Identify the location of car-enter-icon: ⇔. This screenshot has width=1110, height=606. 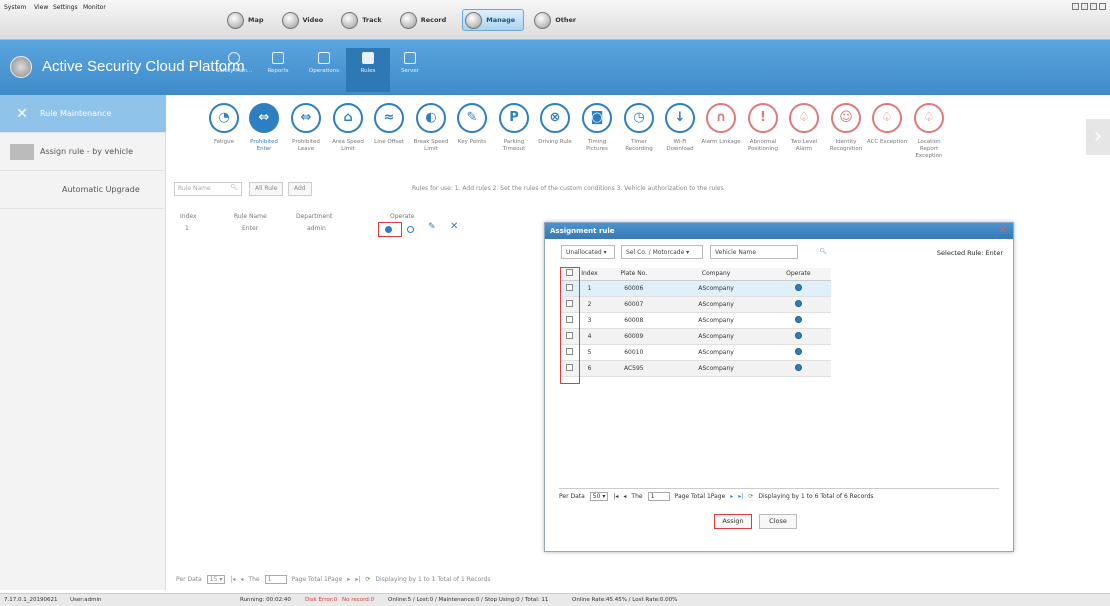
(264, 118).